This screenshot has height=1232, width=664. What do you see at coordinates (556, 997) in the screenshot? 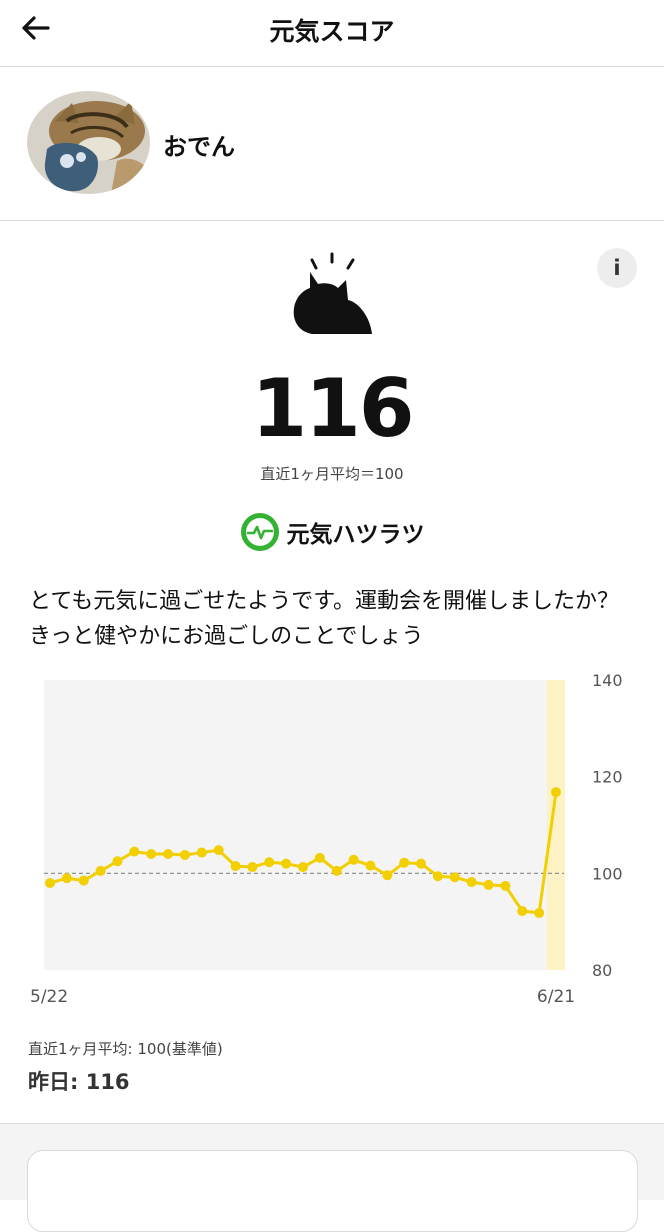
I see `x-end-label: 6/21` at bounding box center [556, 997].